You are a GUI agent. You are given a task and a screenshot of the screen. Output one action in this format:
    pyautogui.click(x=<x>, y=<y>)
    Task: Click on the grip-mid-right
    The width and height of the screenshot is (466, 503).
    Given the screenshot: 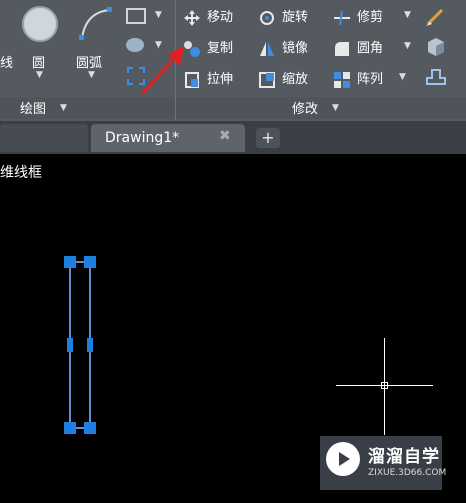 What is the action you would take?
    pyautogui.click(x=90, y=345)
    